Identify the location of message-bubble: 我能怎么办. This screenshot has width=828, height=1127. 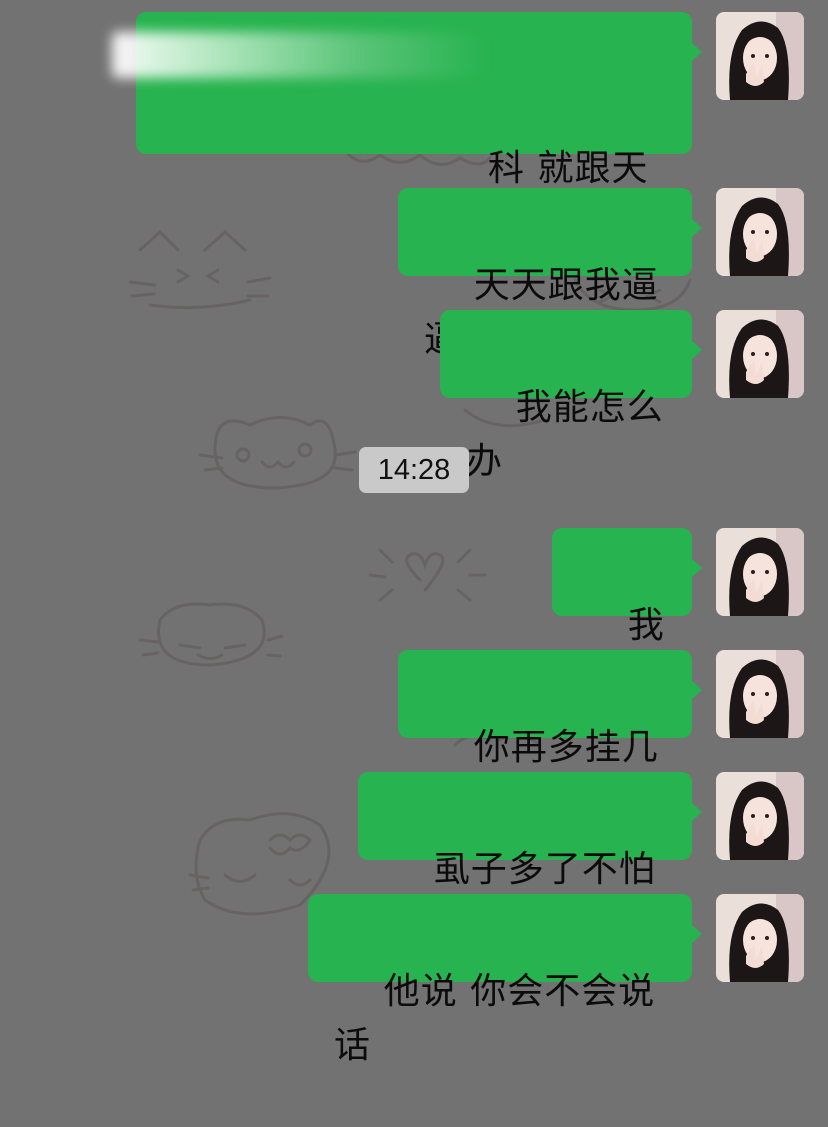
(571, 396).